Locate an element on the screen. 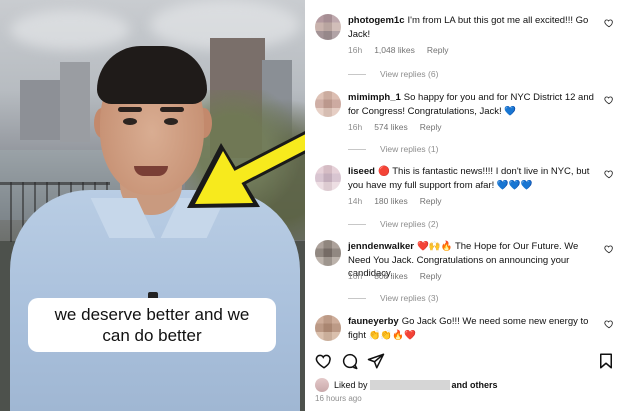 The image size is (620, 411). comment-likes: 808 likes is located at coordinates (391, 276).